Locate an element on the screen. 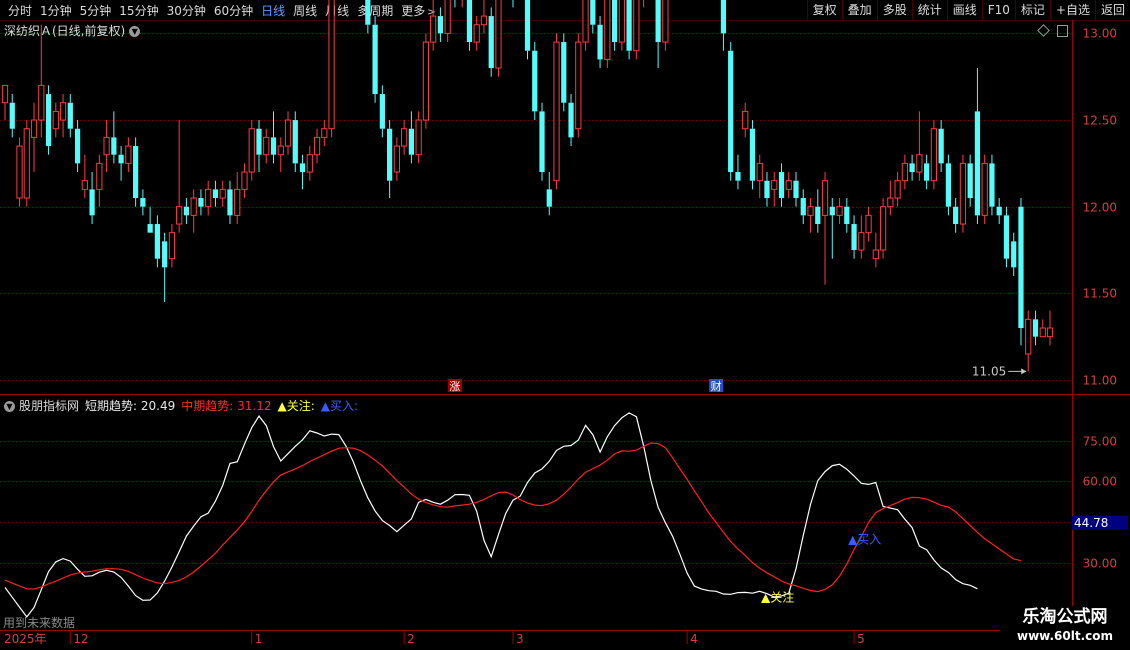 This screenshot has width=1130, height=650. indicator-name: 股朋指标网 is located at coordinates (49, 406).